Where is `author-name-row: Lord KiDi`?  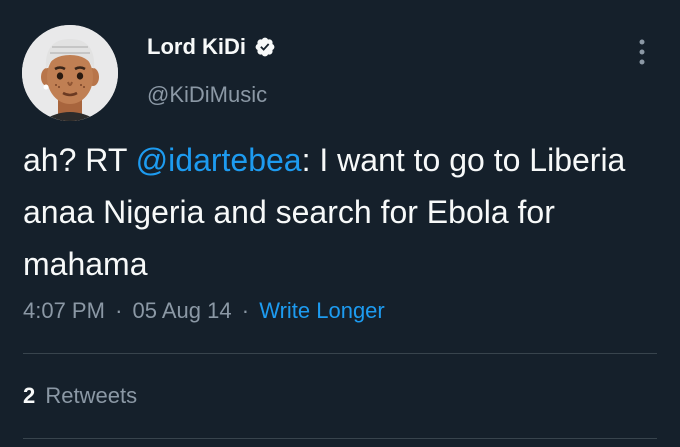 author-name-row: Lord KiDi is located at coordinates (211, 47).